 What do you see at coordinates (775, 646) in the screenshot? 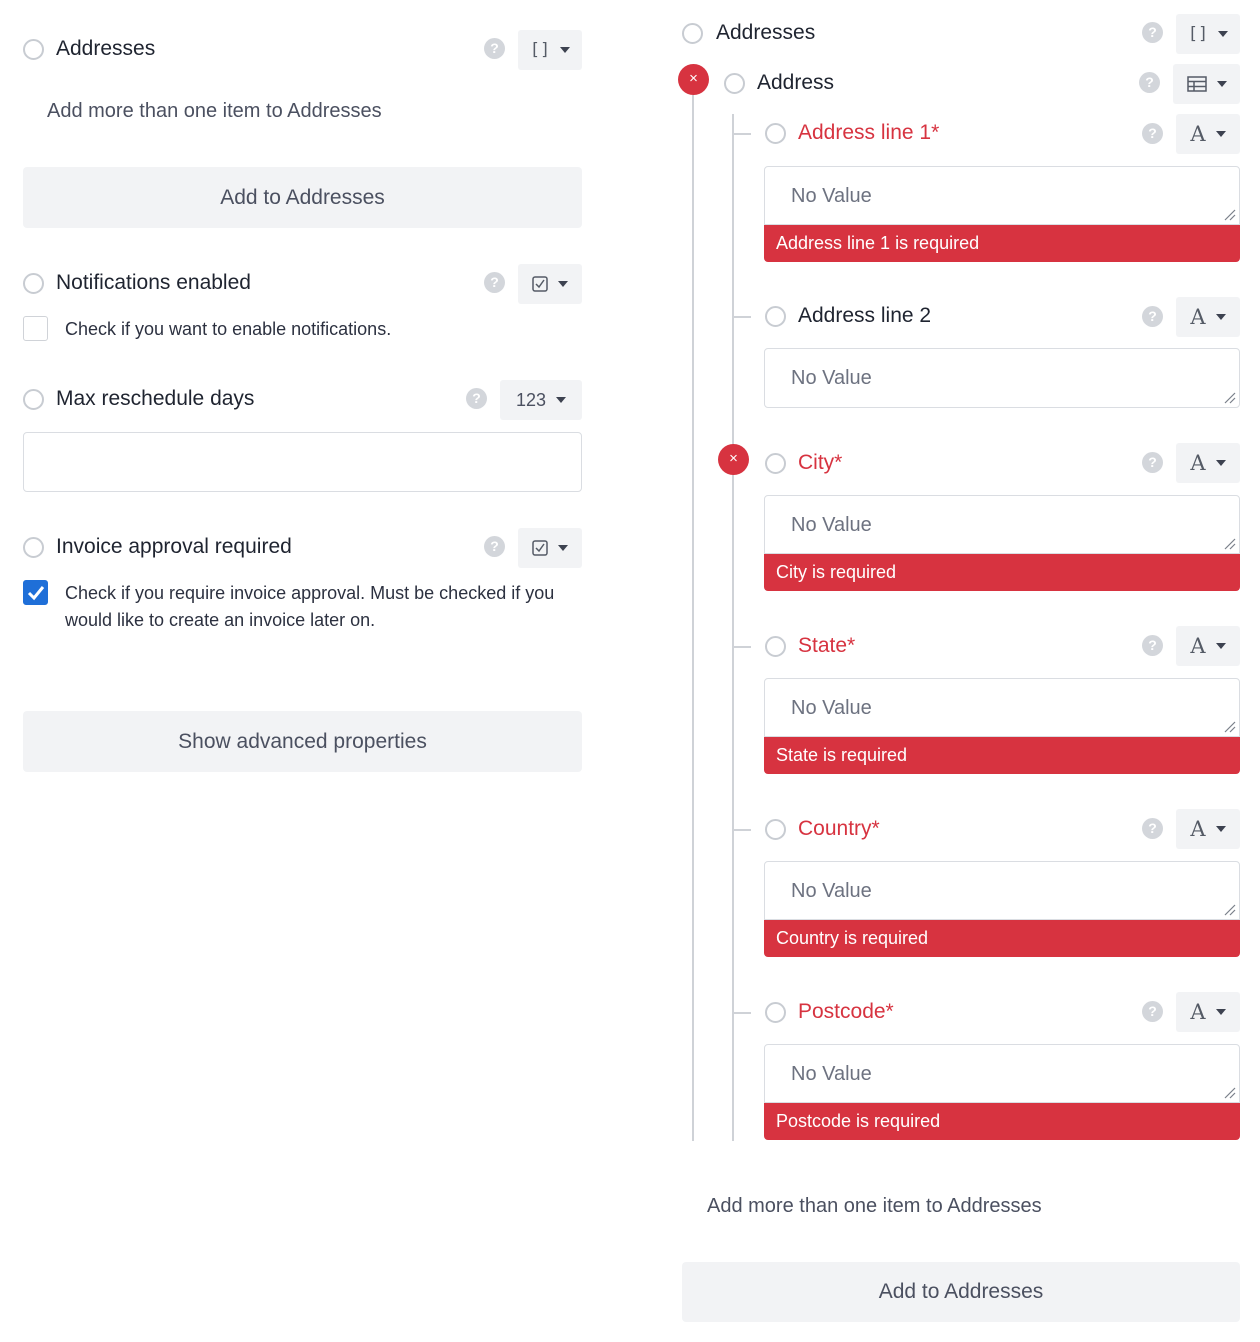
I see `state-radio` at bounding box center [775, 646].